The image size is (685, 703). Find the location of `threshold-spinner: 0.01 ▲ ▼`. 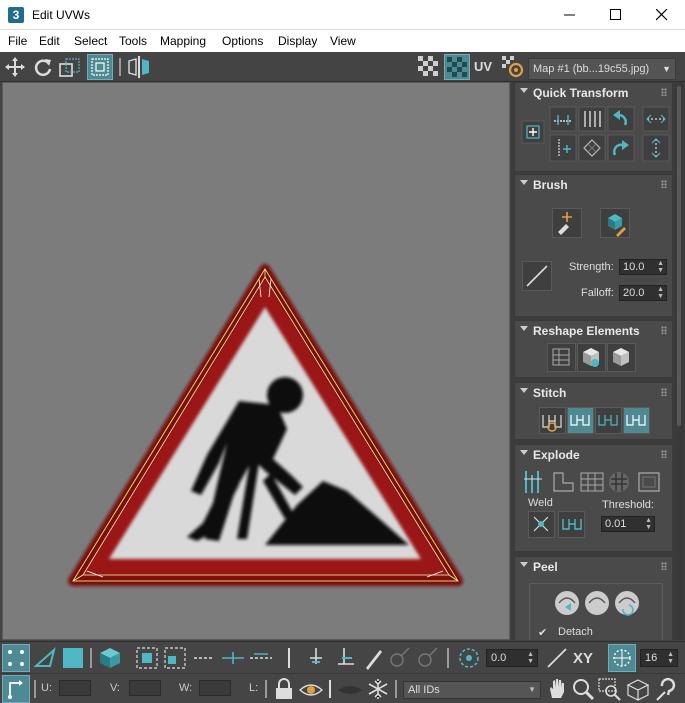

threshold-spinner: 0.01 ▲ ▼ is located at coordinates (628, 524).